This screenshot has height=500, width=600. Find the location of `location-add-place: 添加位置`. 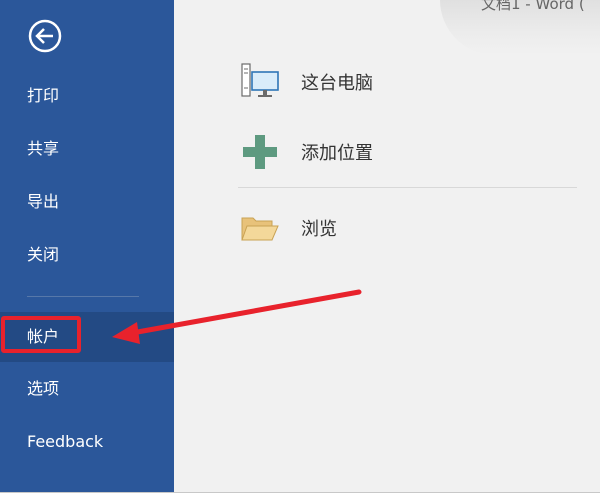

location-add-place: 添加位置 is located at coordinates (305, 152).